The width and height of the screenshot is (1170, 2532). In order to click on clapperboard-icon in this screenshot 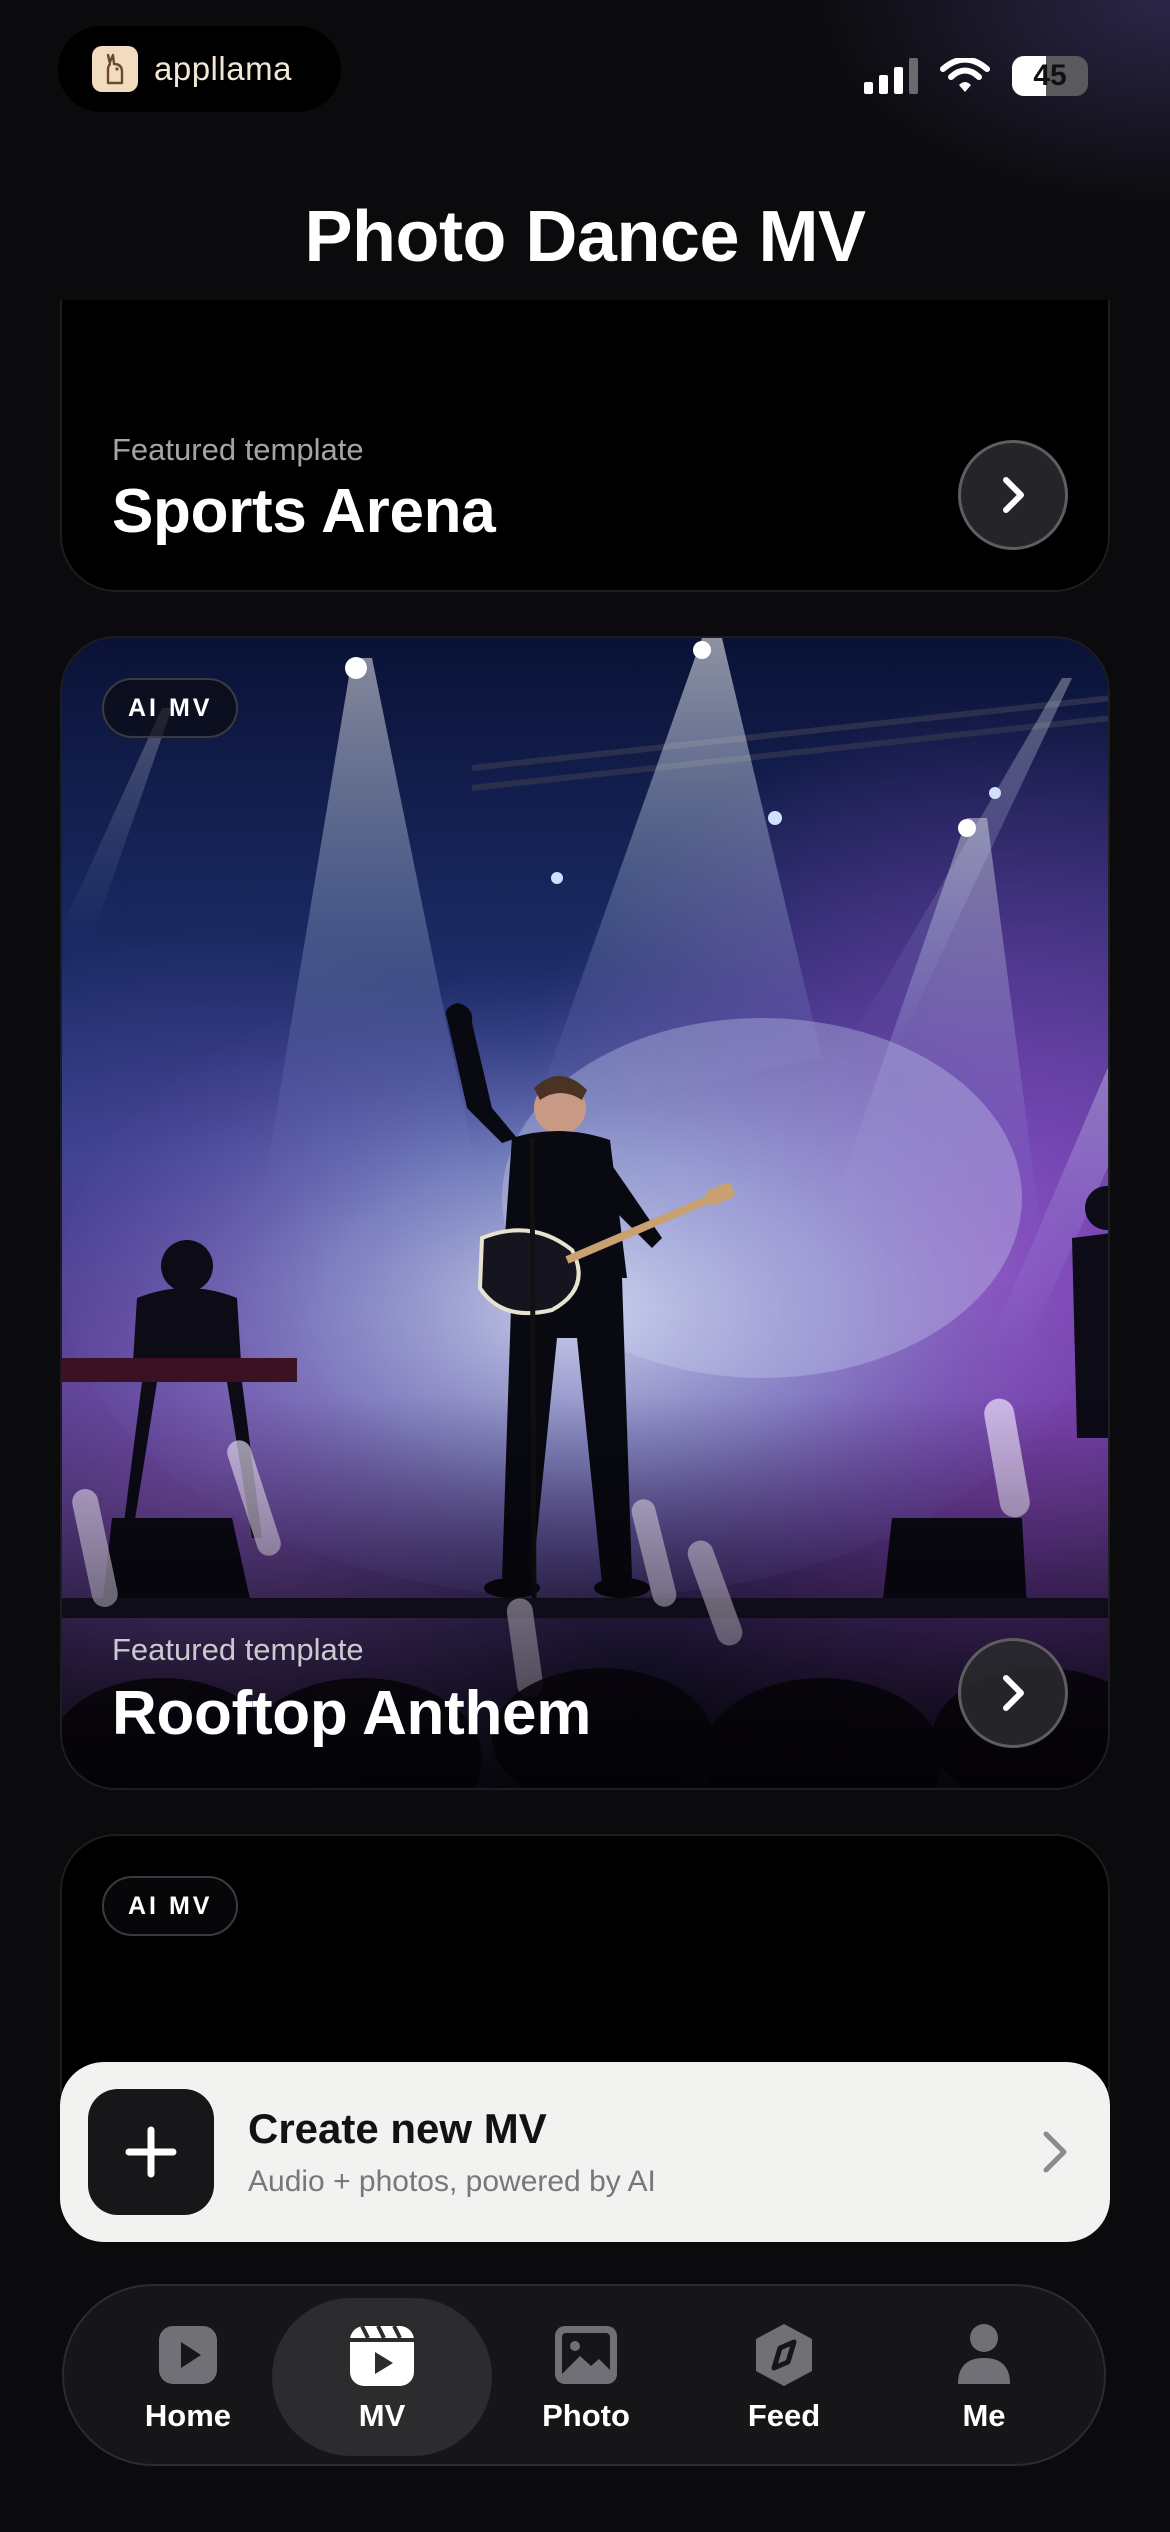, I will do `click(382, 2355)`.